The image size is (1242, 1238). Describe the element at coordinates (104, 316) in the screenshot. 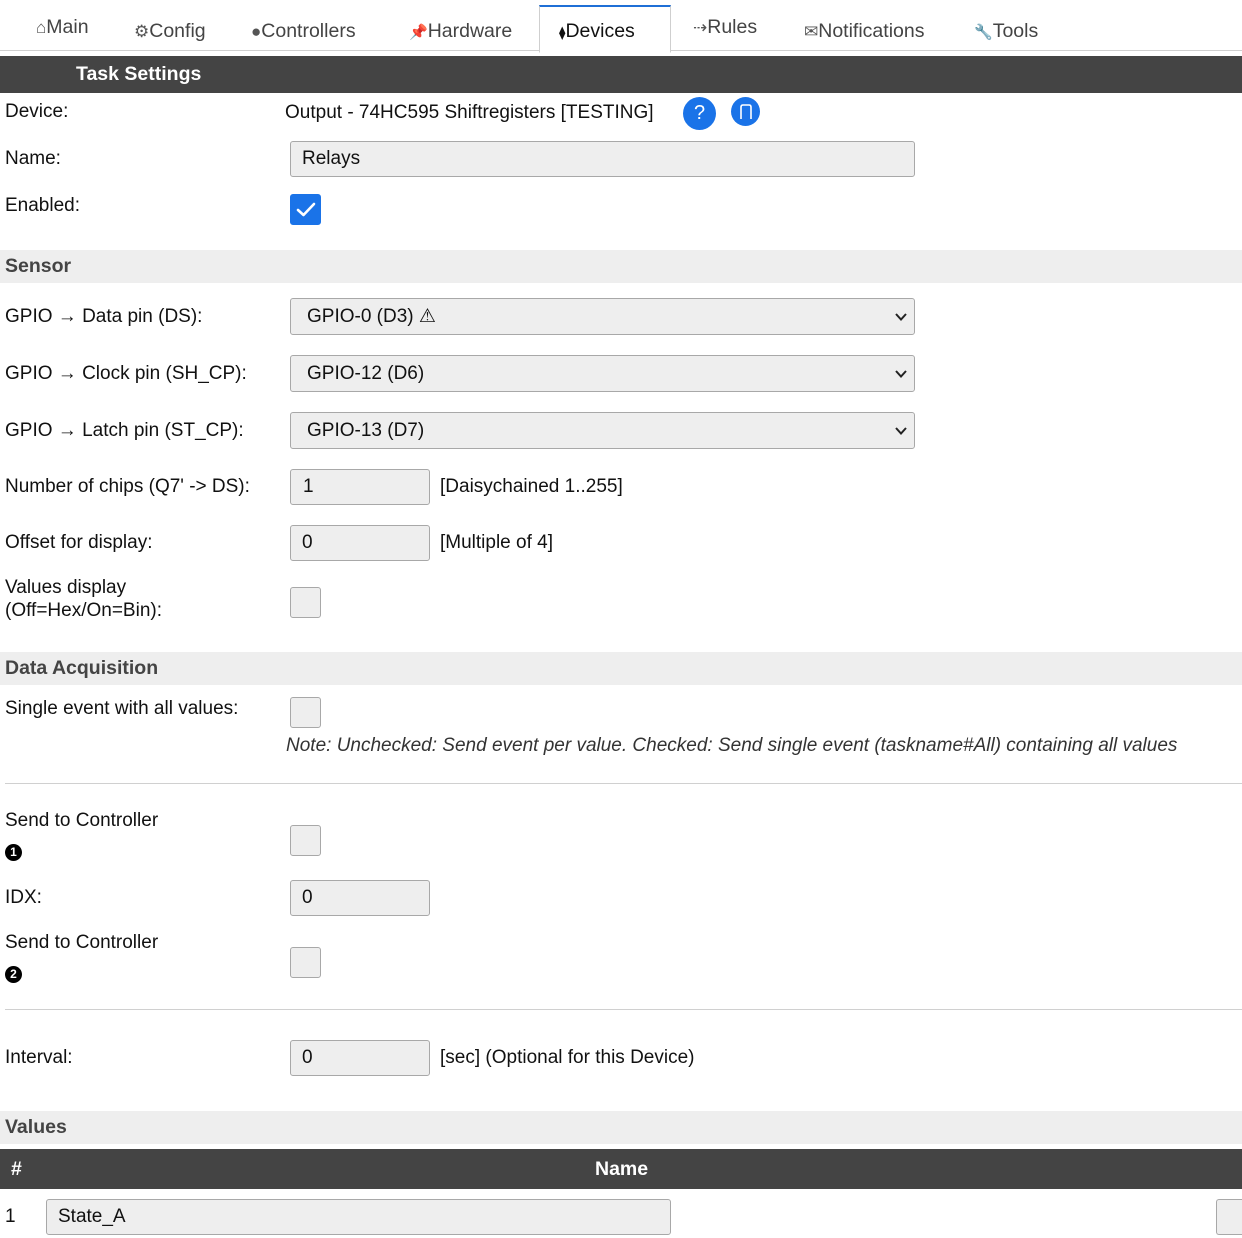

I see `data-pin-label: GPIO → Data pin (DS):` at that location.